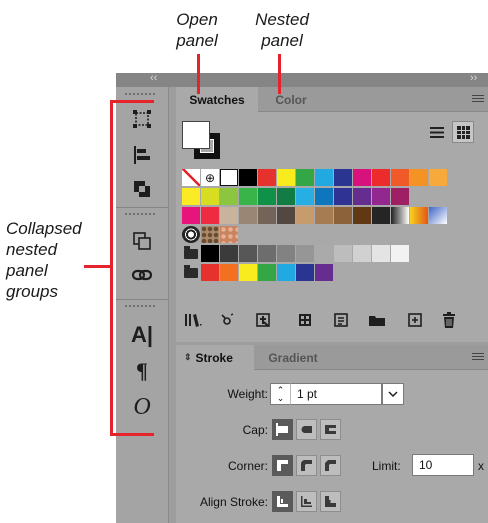 Image resolution: width=488 pixels, height=523 pixels. Describe the element at coordinates (449, 320) in the screenshot. I see `delete-icon` at that location.